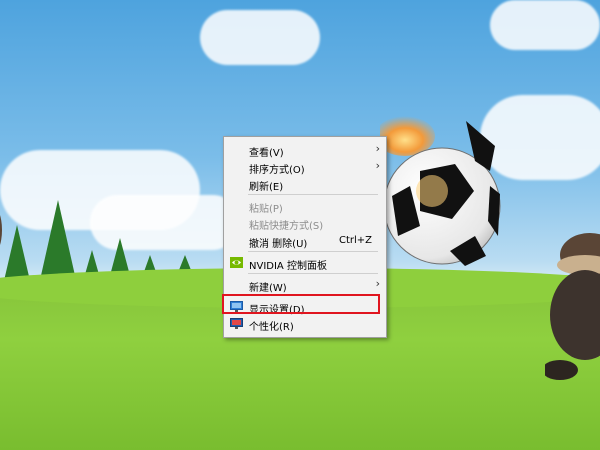 This screenshot has height=450, width=600. What do you see at coordinates (305, 150) in the screenshot?
I see `menu-item-view: 查看(V) ›` at bounding box center [305, 150].